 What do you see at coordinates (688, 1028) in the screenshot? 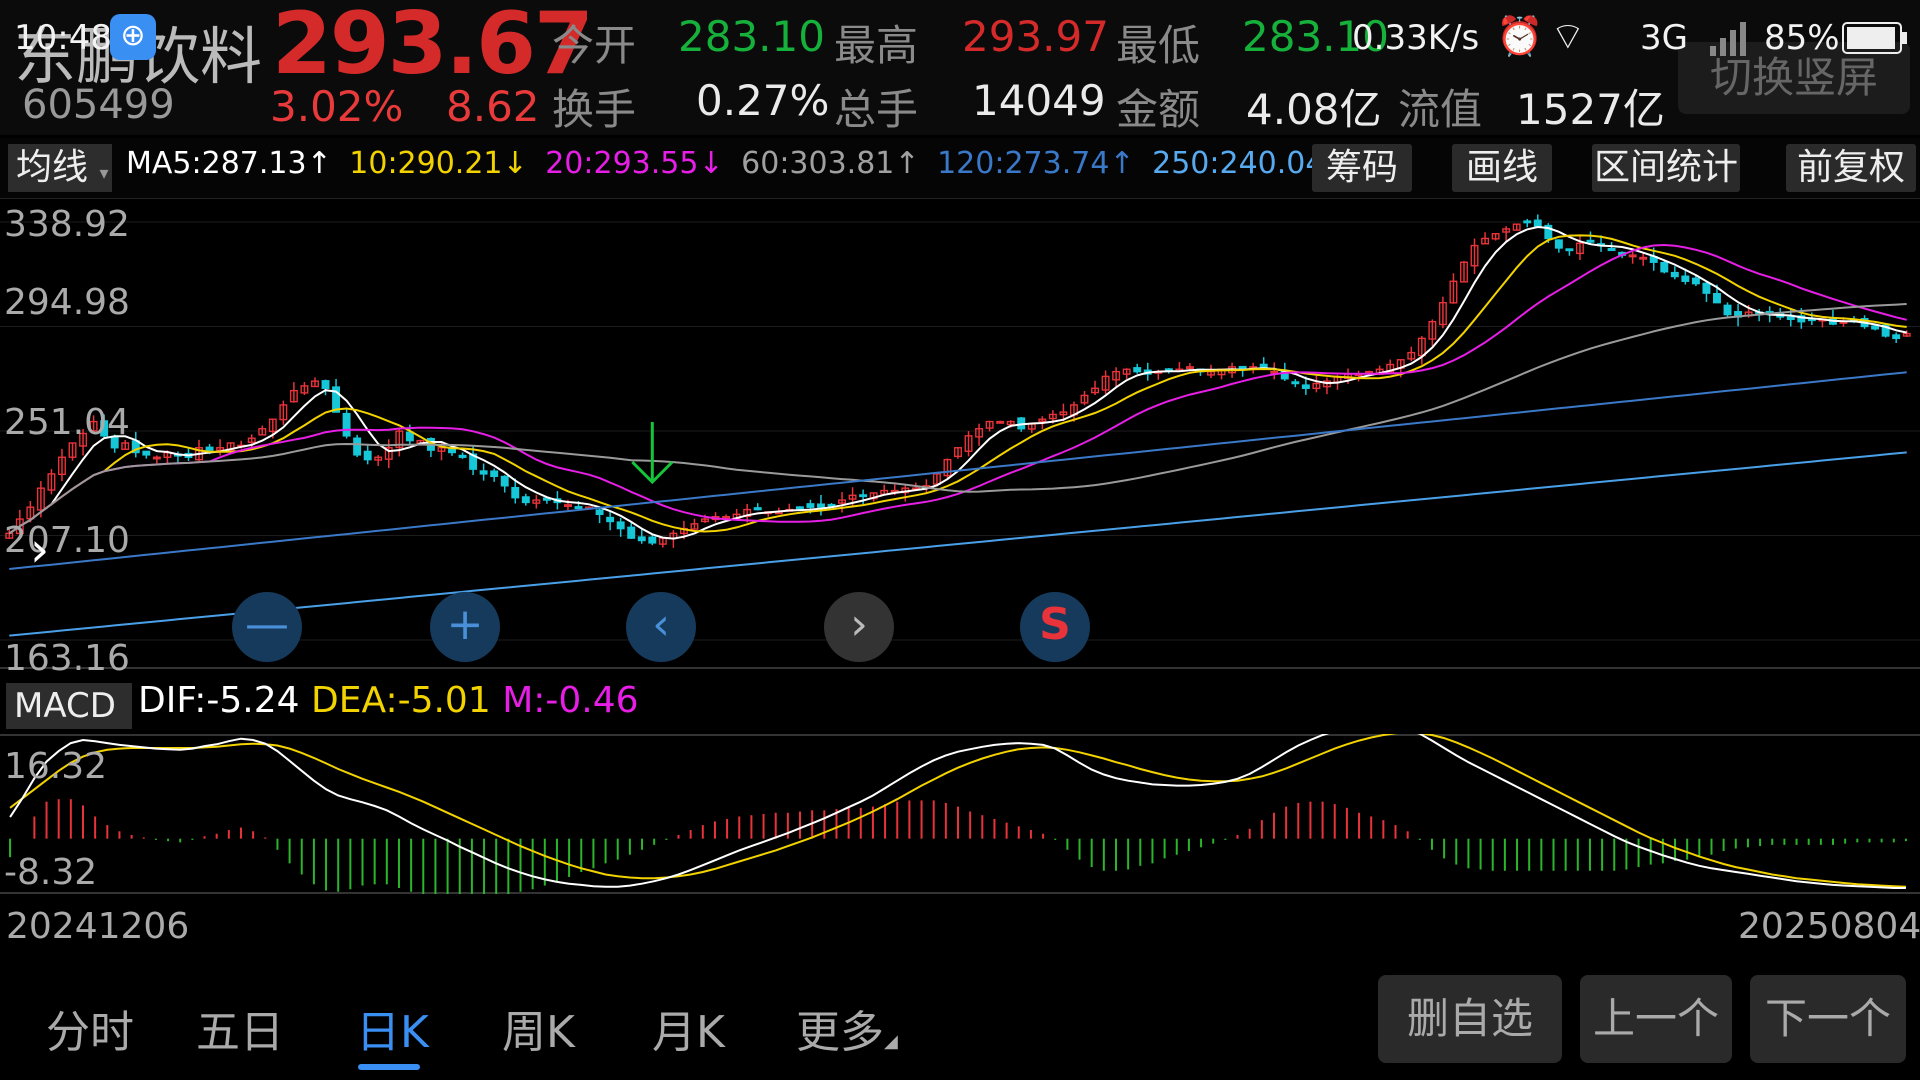
I see `tab-monthly-k: 月K` at bounding box center [688, 1028].